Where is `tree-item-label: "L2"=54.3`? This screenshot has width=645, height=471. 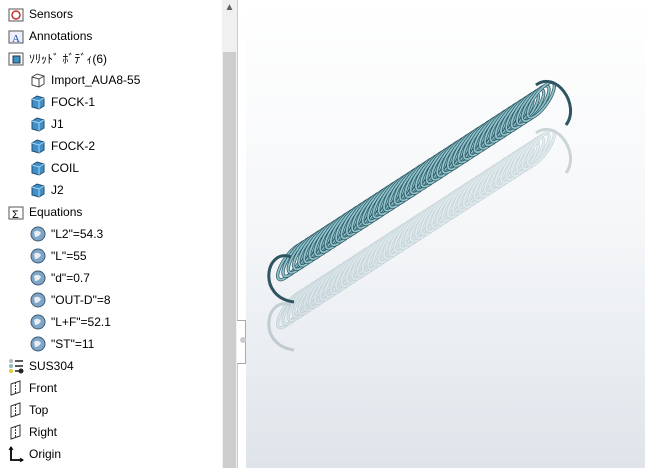
tree-item-label: "L2"=54.3 is located at coordinates (77, 234).